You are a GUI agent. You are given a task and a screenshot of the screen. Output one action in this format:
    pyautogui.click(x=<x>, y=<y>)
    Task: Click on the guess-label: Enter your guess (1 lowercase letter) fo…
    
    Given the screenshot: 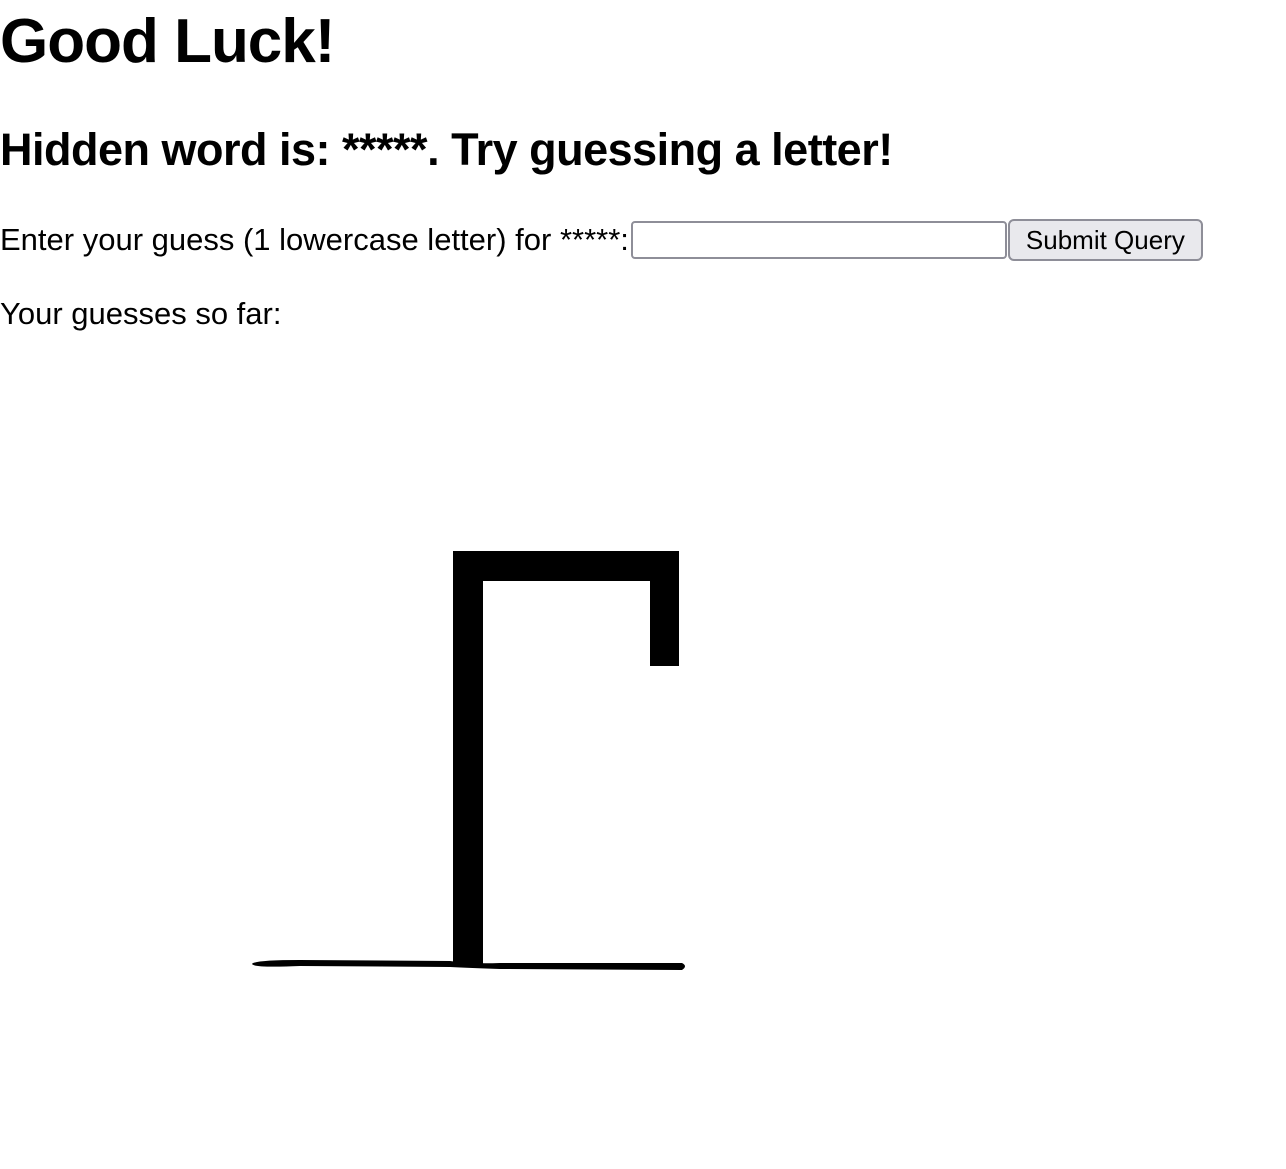 What is the action you would take?
    pyautogui.click(x=314, y=239)
    